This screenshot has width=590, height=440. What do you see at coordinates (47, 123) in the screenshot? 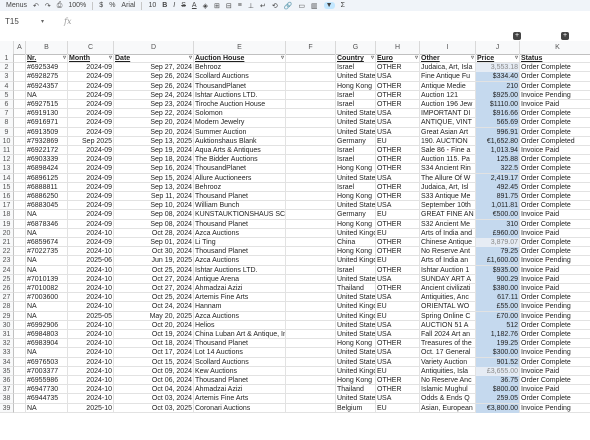
I see `cell-nr: #6916971` at bounding box center [47, 123].